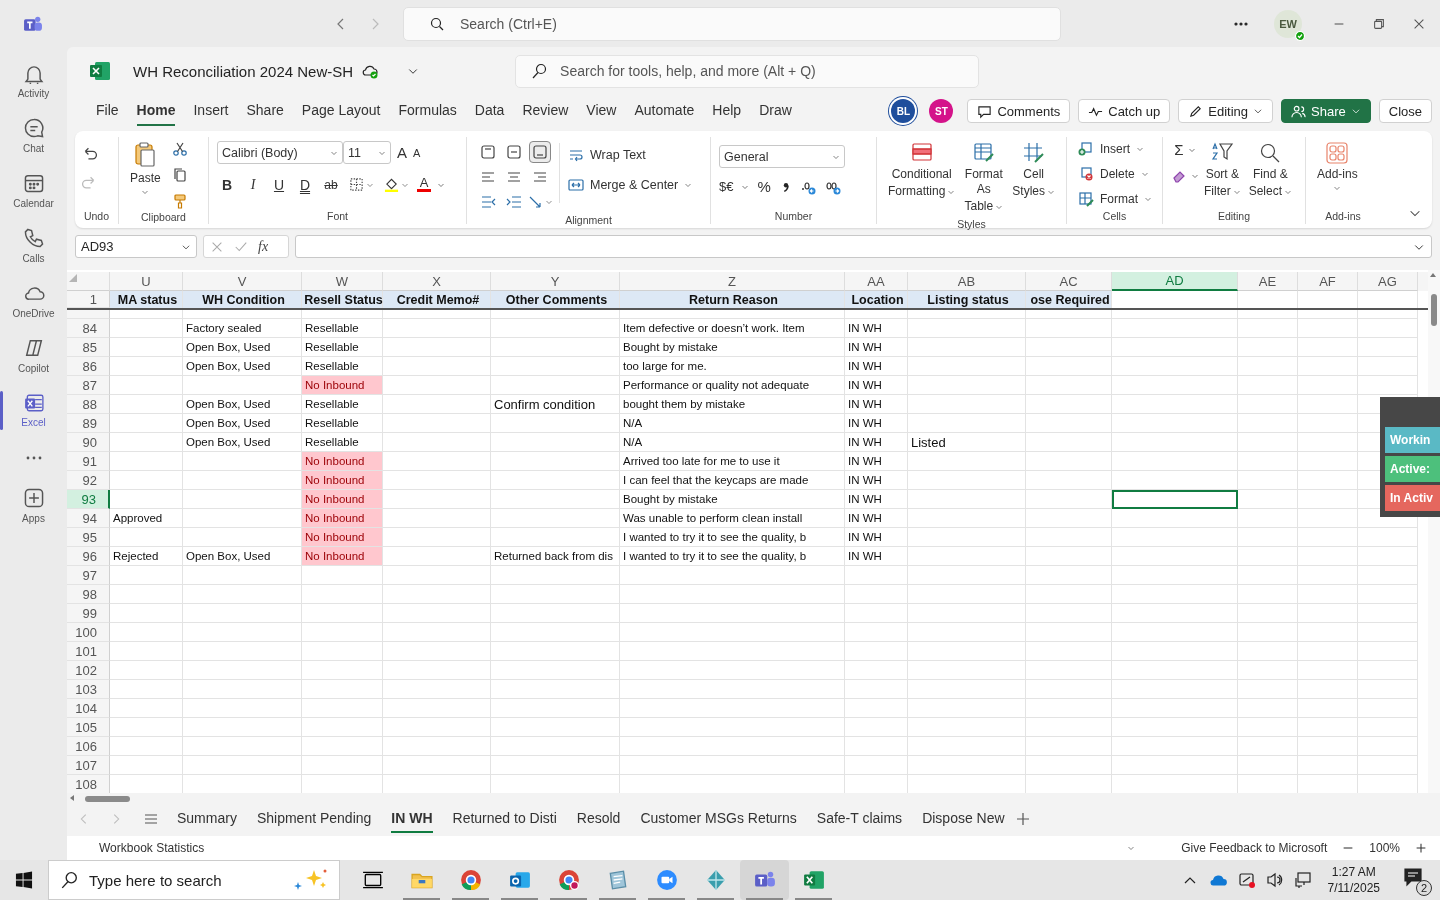 This screenshot has width=1440, height=900. Describe the element at coordinates (243, 71) in the screenshot. I see `workbook-title: WH Reconciliation 2024 New-SH` at that location.